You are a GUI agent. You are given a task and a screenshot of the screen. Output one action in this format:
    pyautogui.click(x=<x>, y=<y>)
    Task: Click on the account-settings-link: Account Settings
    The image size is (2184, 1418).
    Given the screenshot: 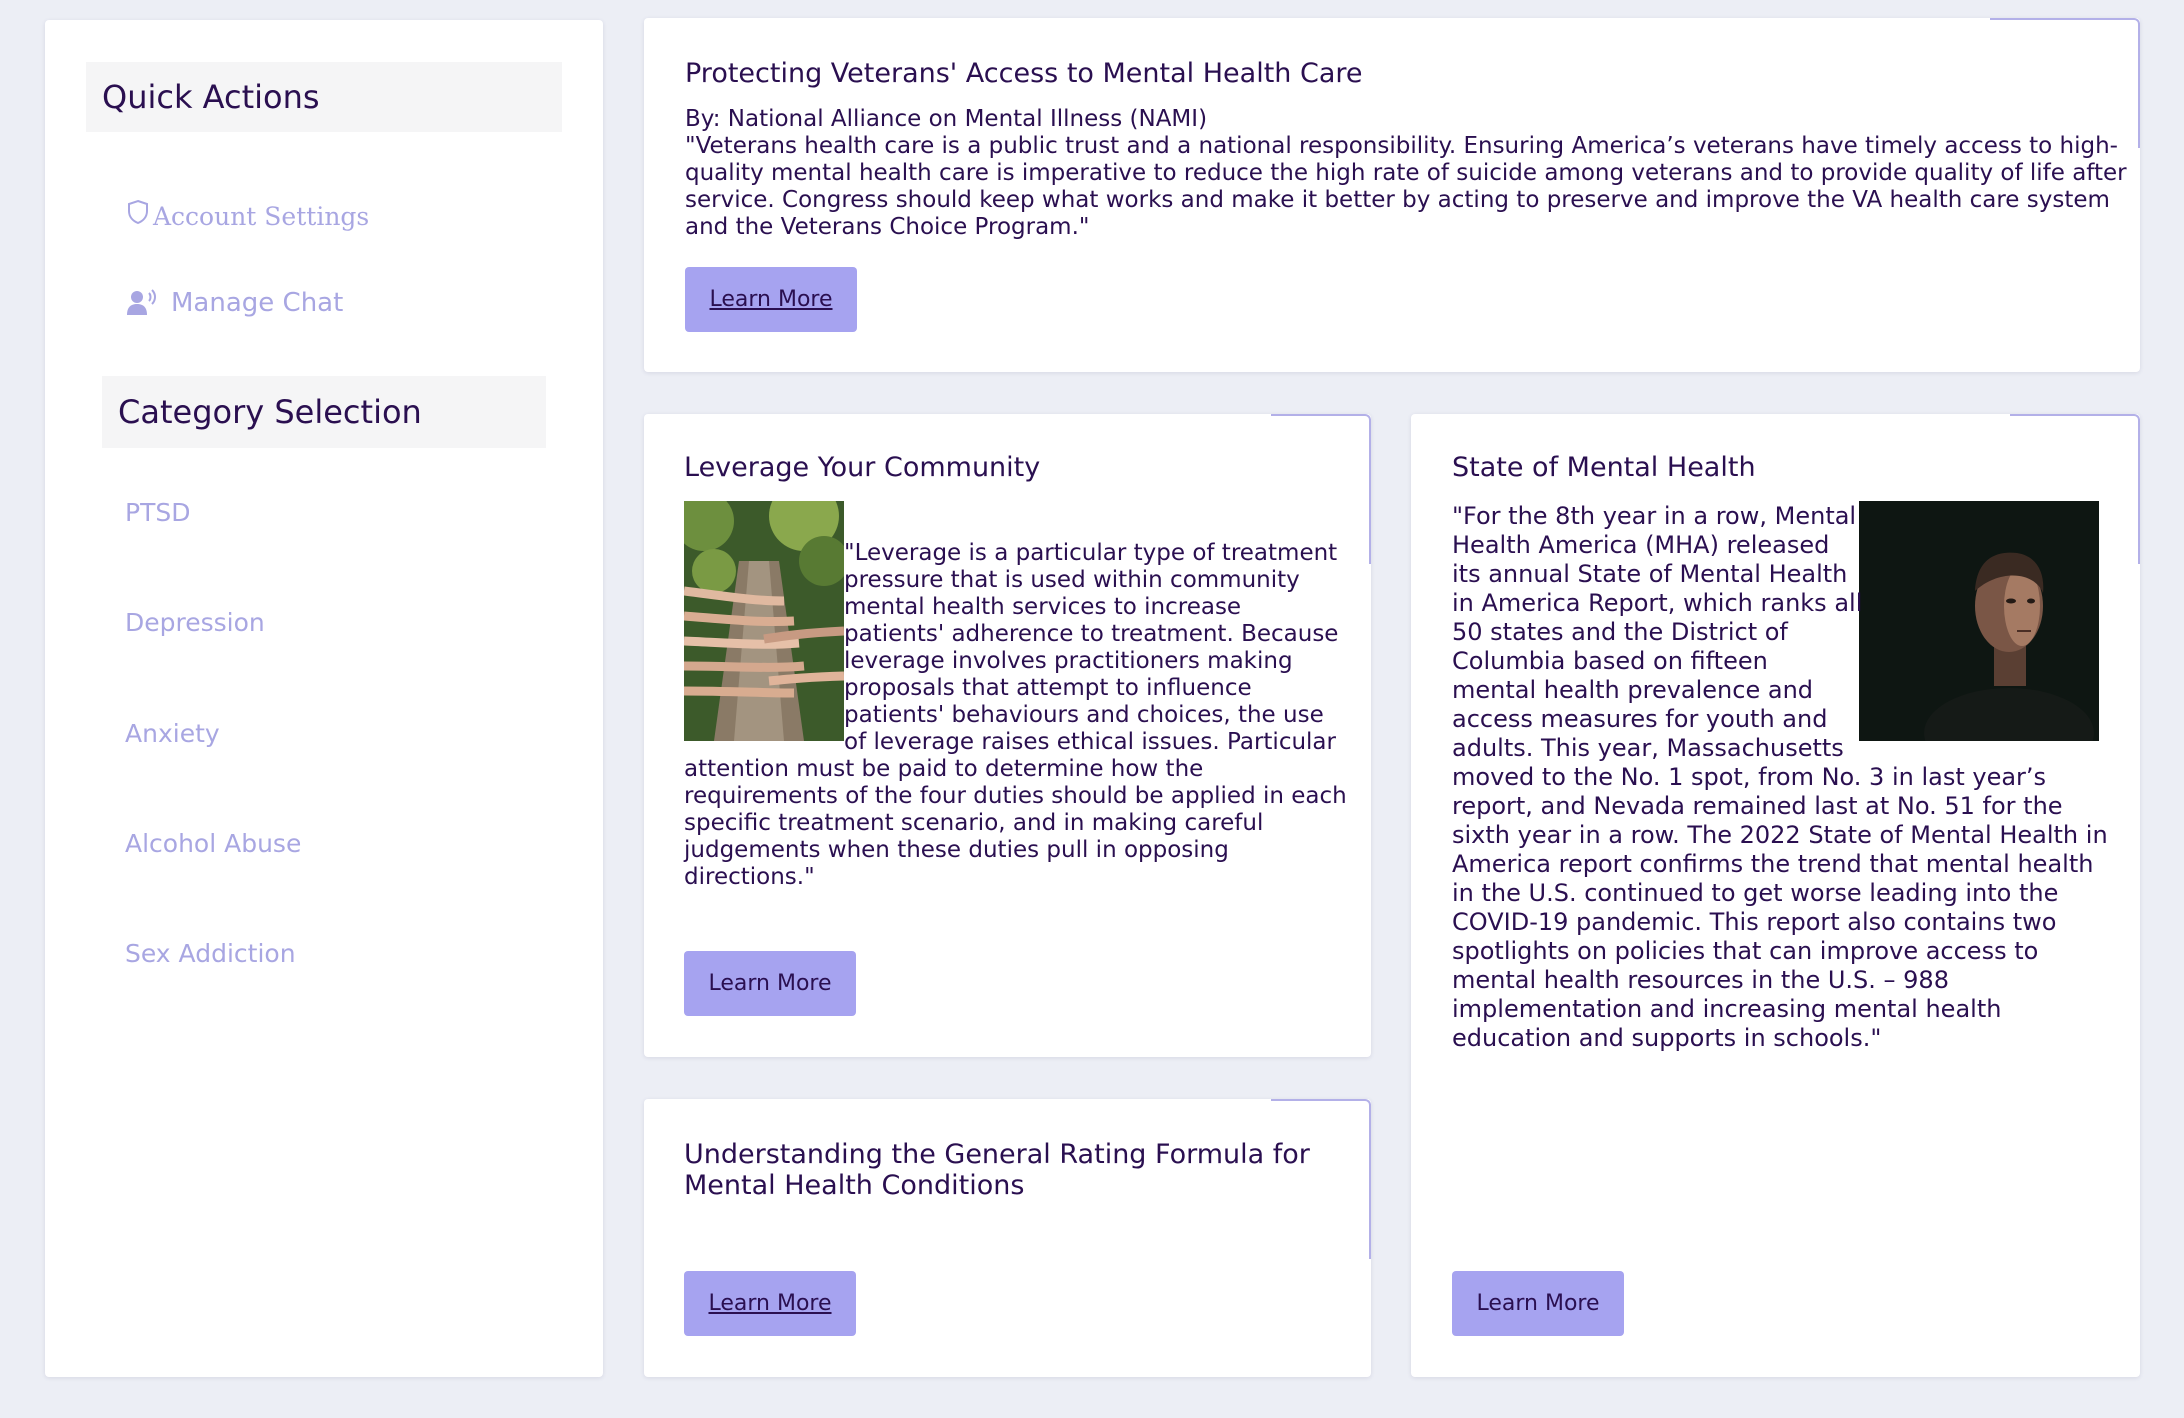 What is the action you would take?
    pyautogui.click(x=248, y=215)
    